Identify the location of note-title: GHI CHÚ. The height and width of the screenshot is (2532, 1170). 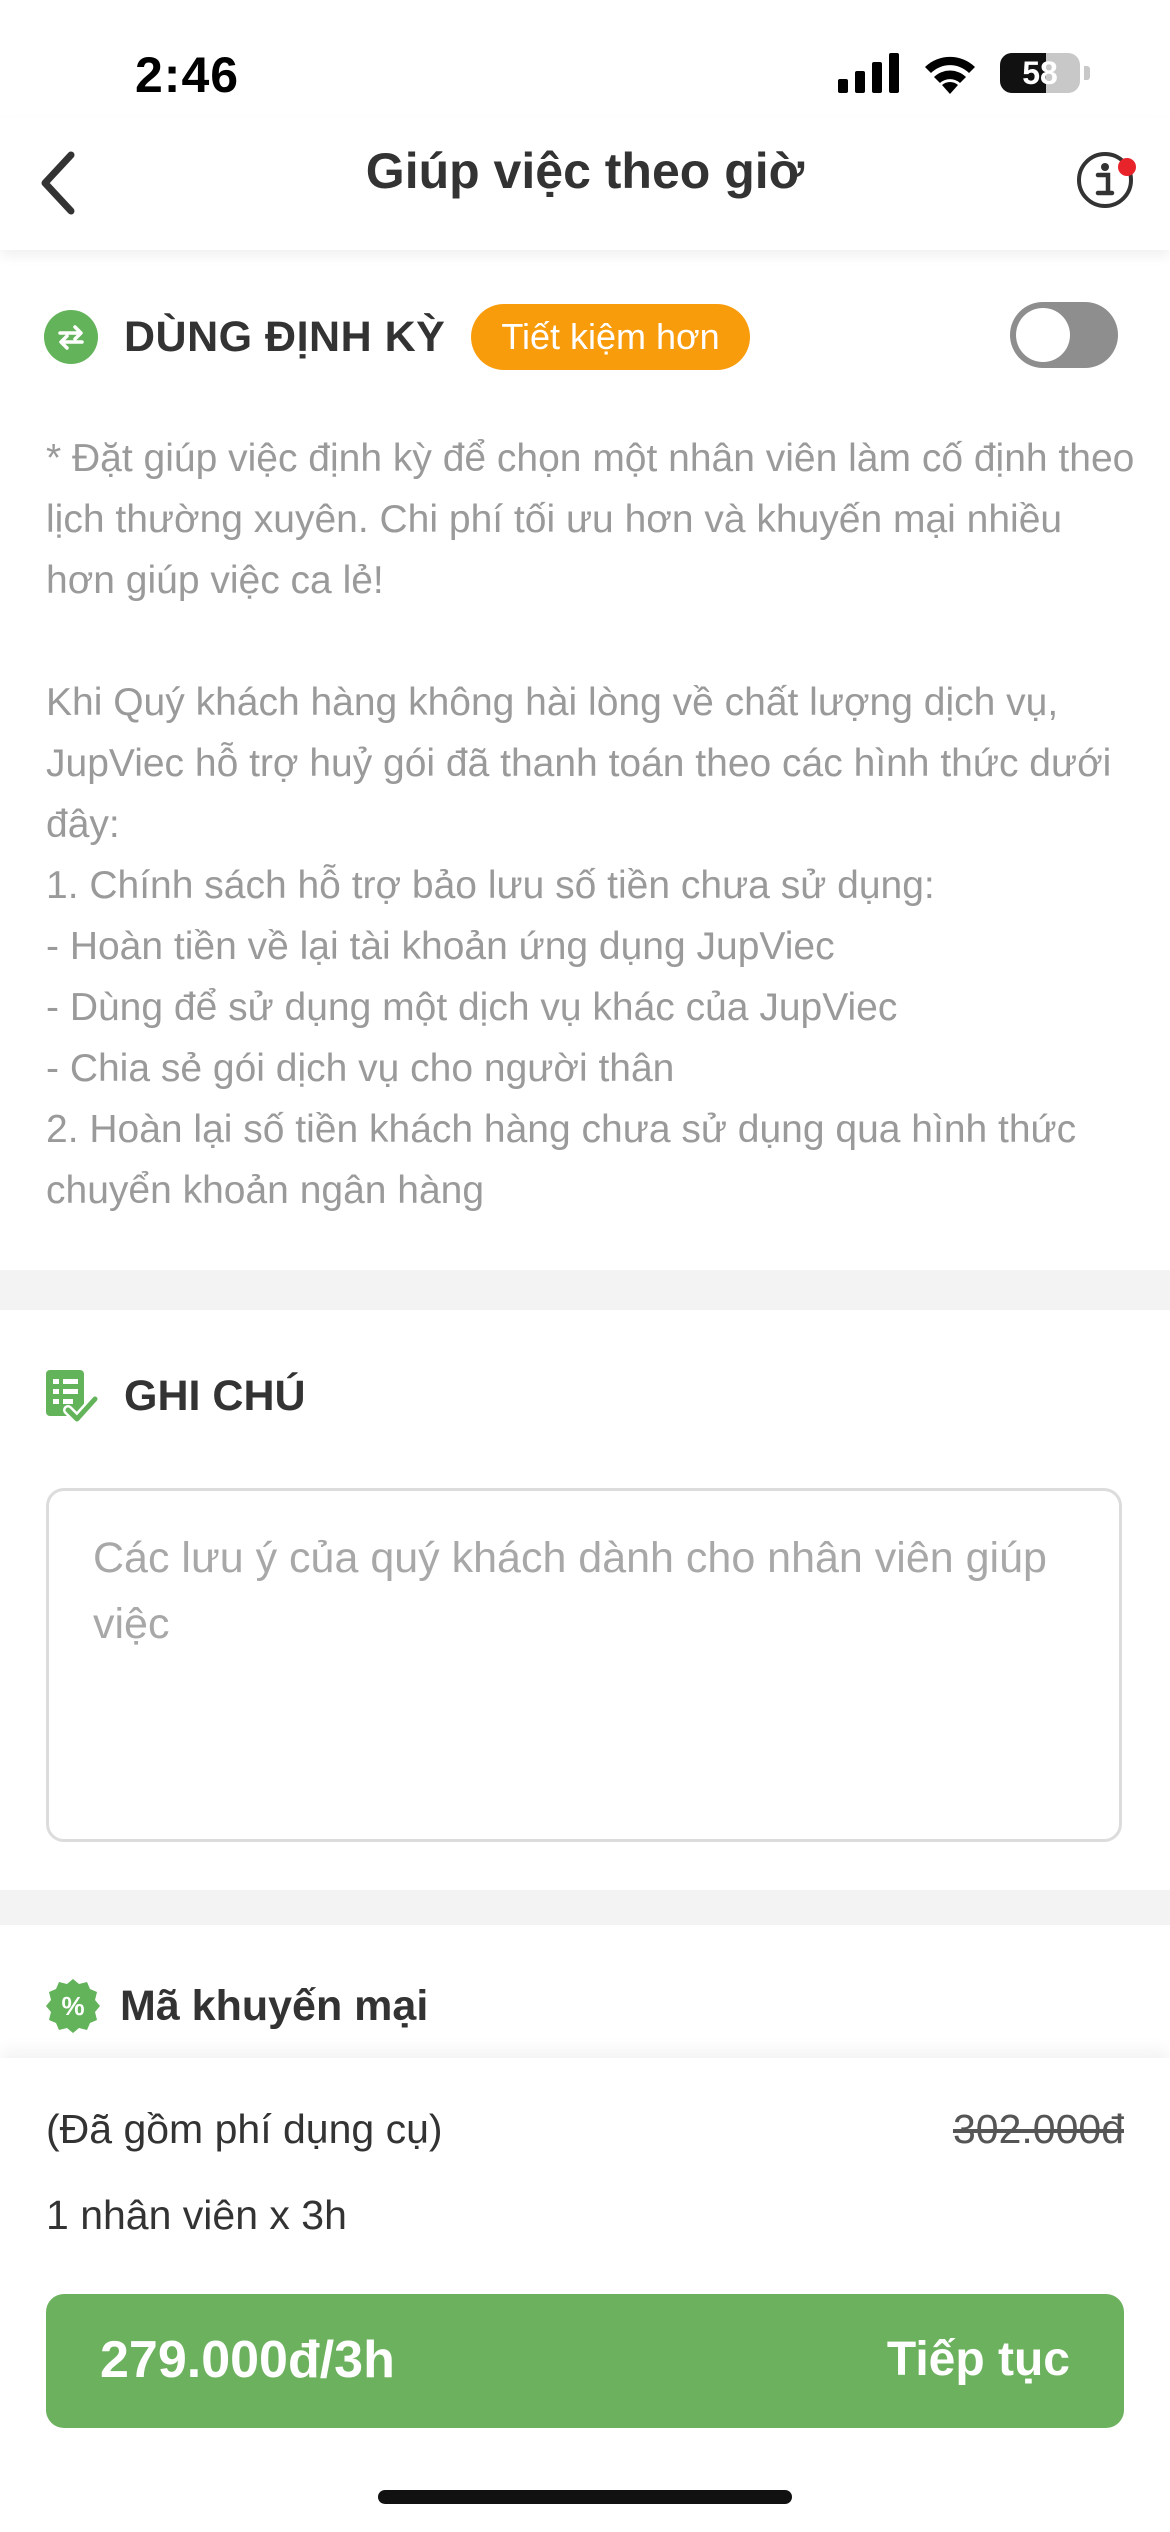
(215, 1395).